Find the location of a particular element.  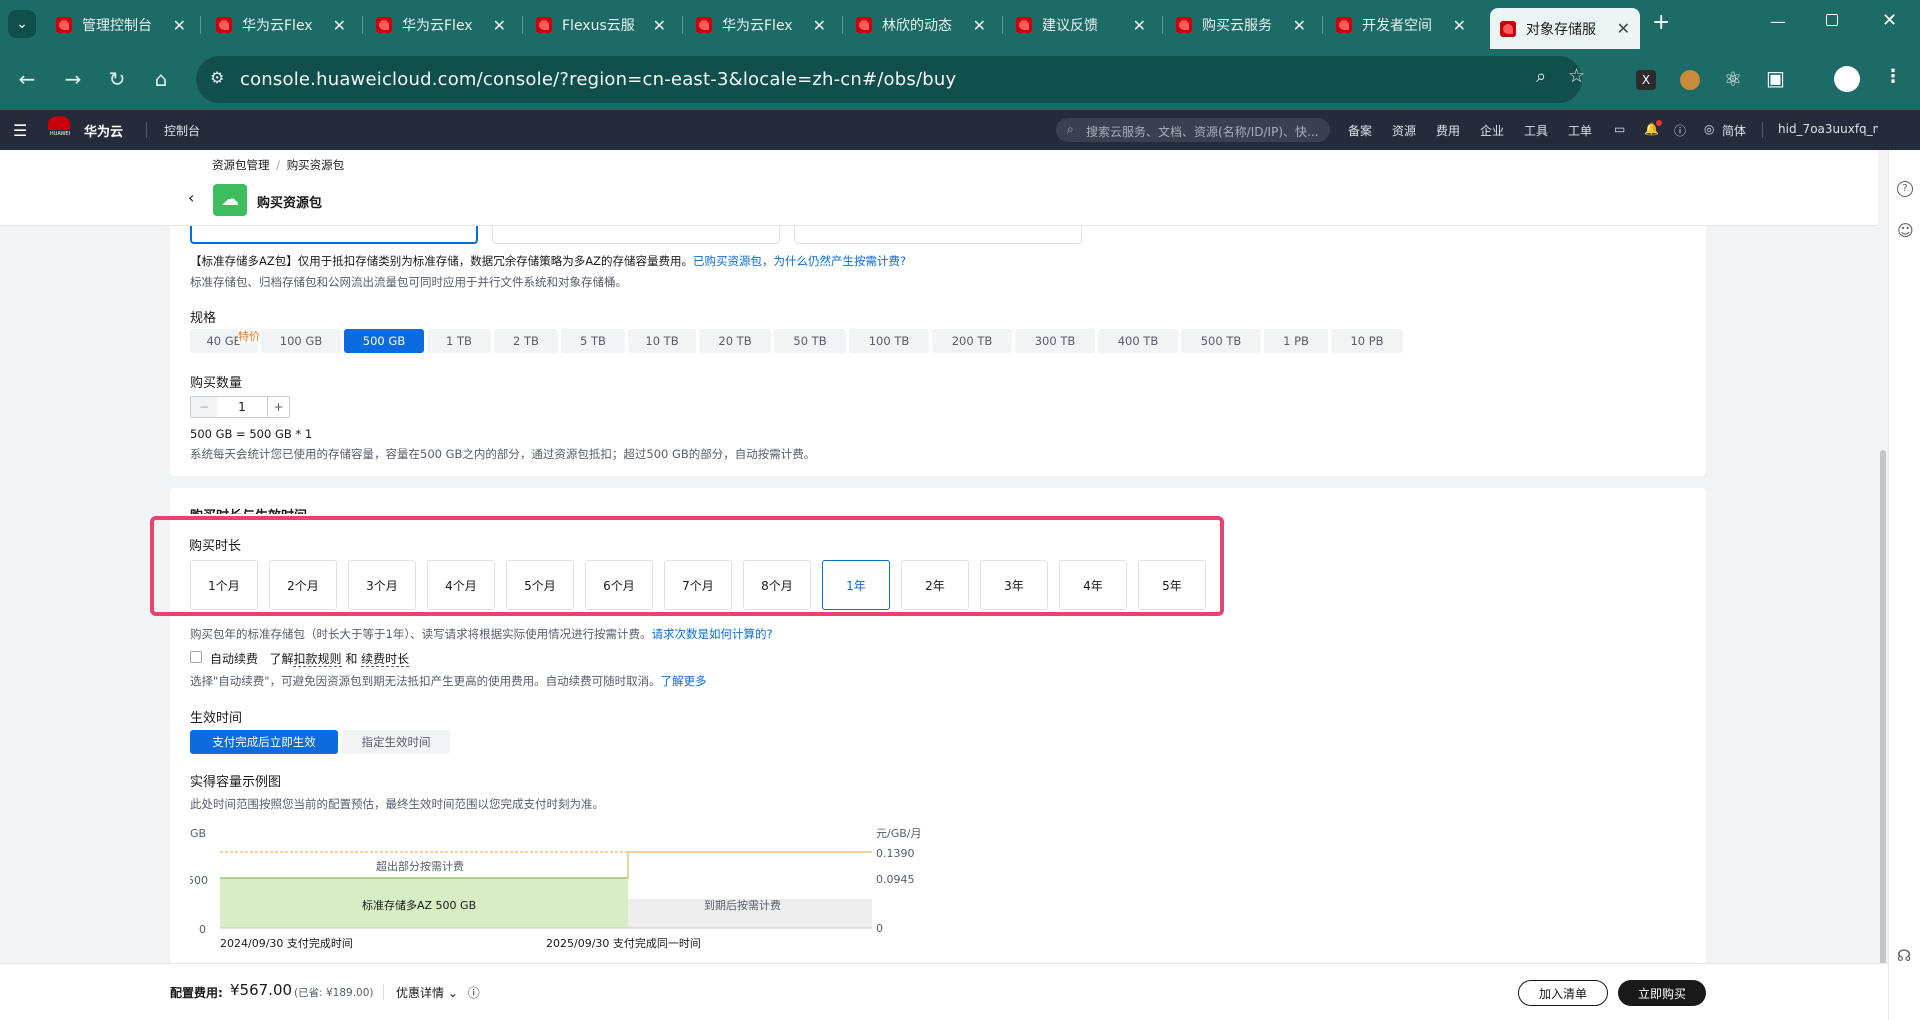

browser-tab: 购买云服务 ✕ is located at coordinates (1241, 25).